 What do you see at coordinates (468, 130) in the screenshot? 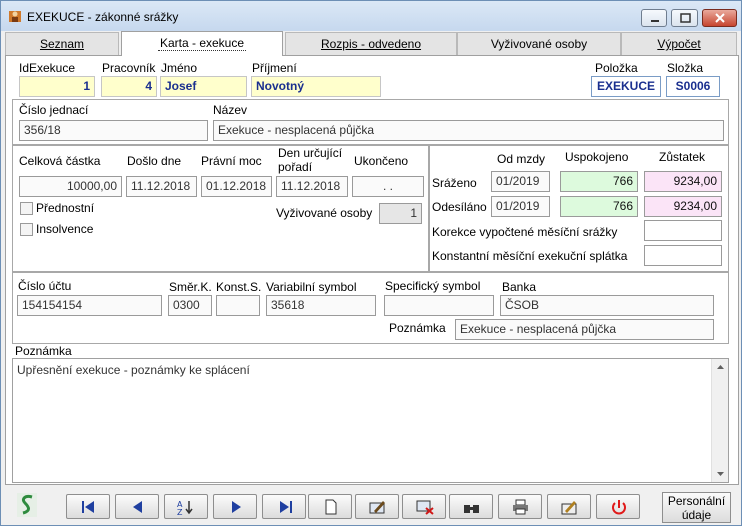
I see `nazev-field: Exekuce - nesplacená půjčka` at bounding box center [468, 130].